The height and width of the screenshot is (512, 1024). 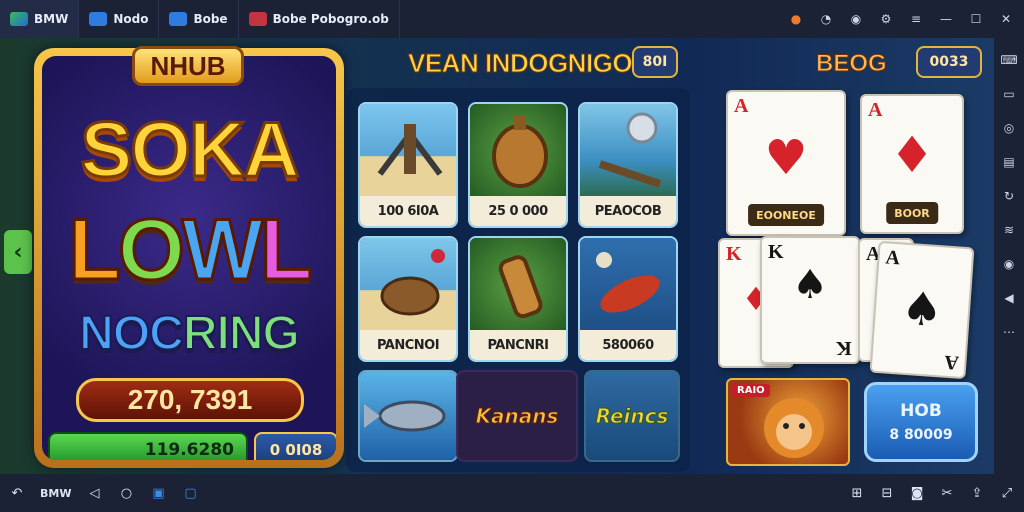 What do you see at coordinates (921, 435) in the screenshot?
I see `hob-value: 8 80009` at bounding box center [921, 435].